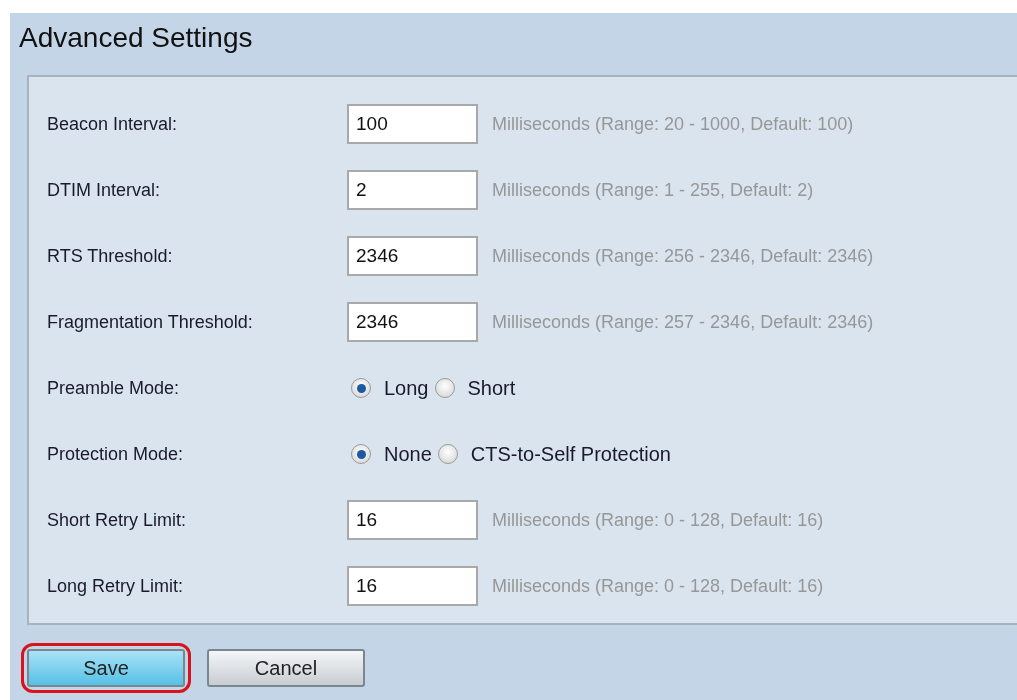  Describe the element at coordinates (673, 124) in the screenshot. I see `range-hint: Milliseconds (Range: 20 - 1000, Default: 100)` at that location.